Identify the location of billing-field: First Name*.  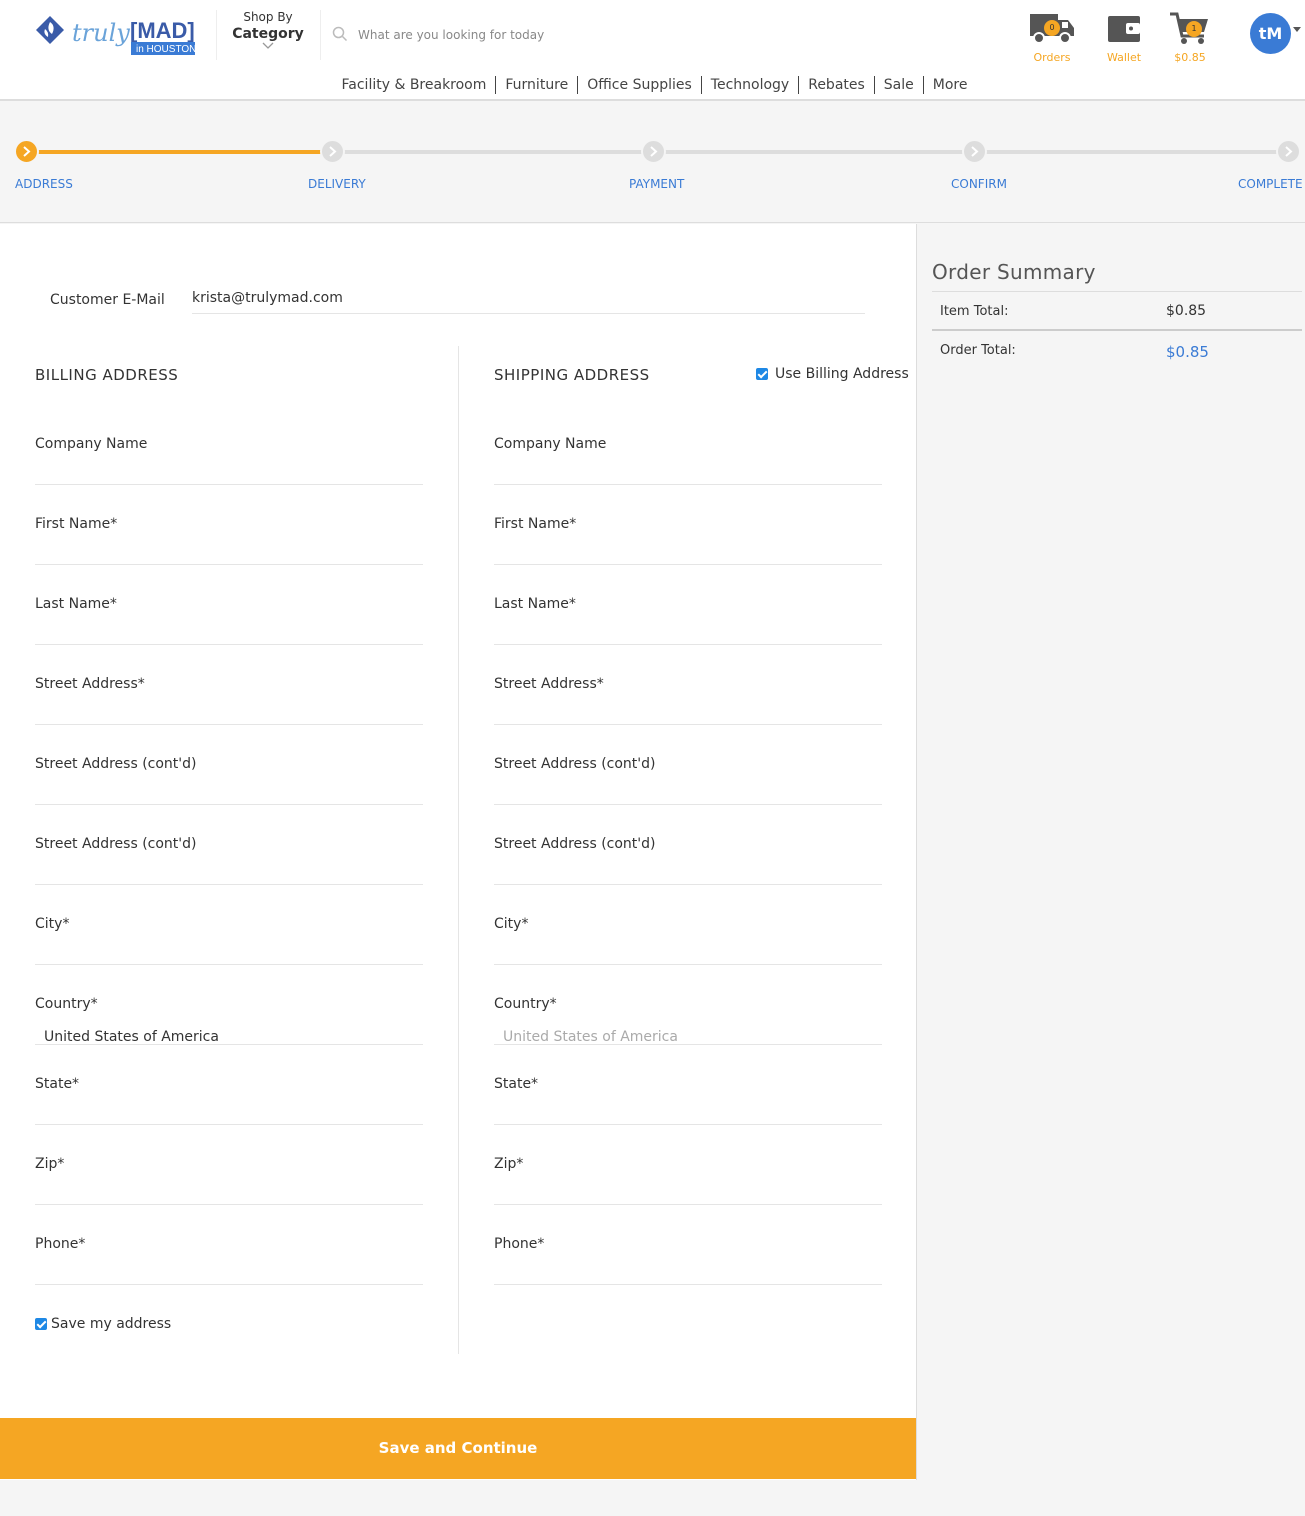
(229, 556).